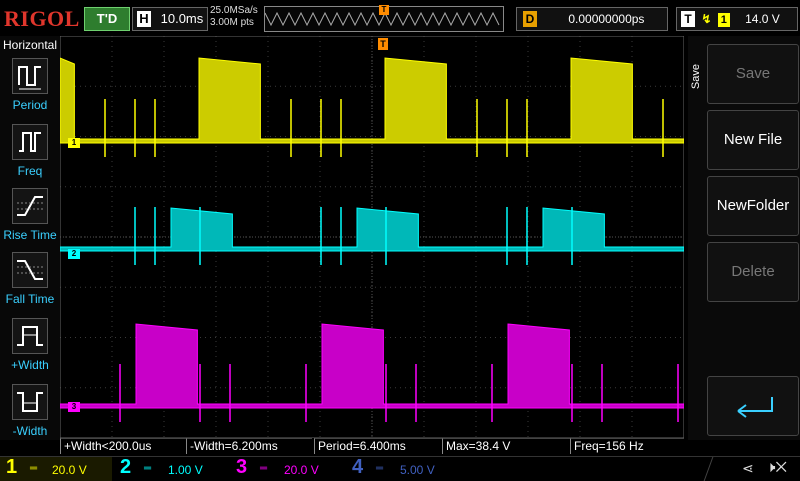 The height and width of the screenshot is (481, 800). Describe the element at coordinates (30, 142) in the screenshot. I see `freq-icon` at that location.